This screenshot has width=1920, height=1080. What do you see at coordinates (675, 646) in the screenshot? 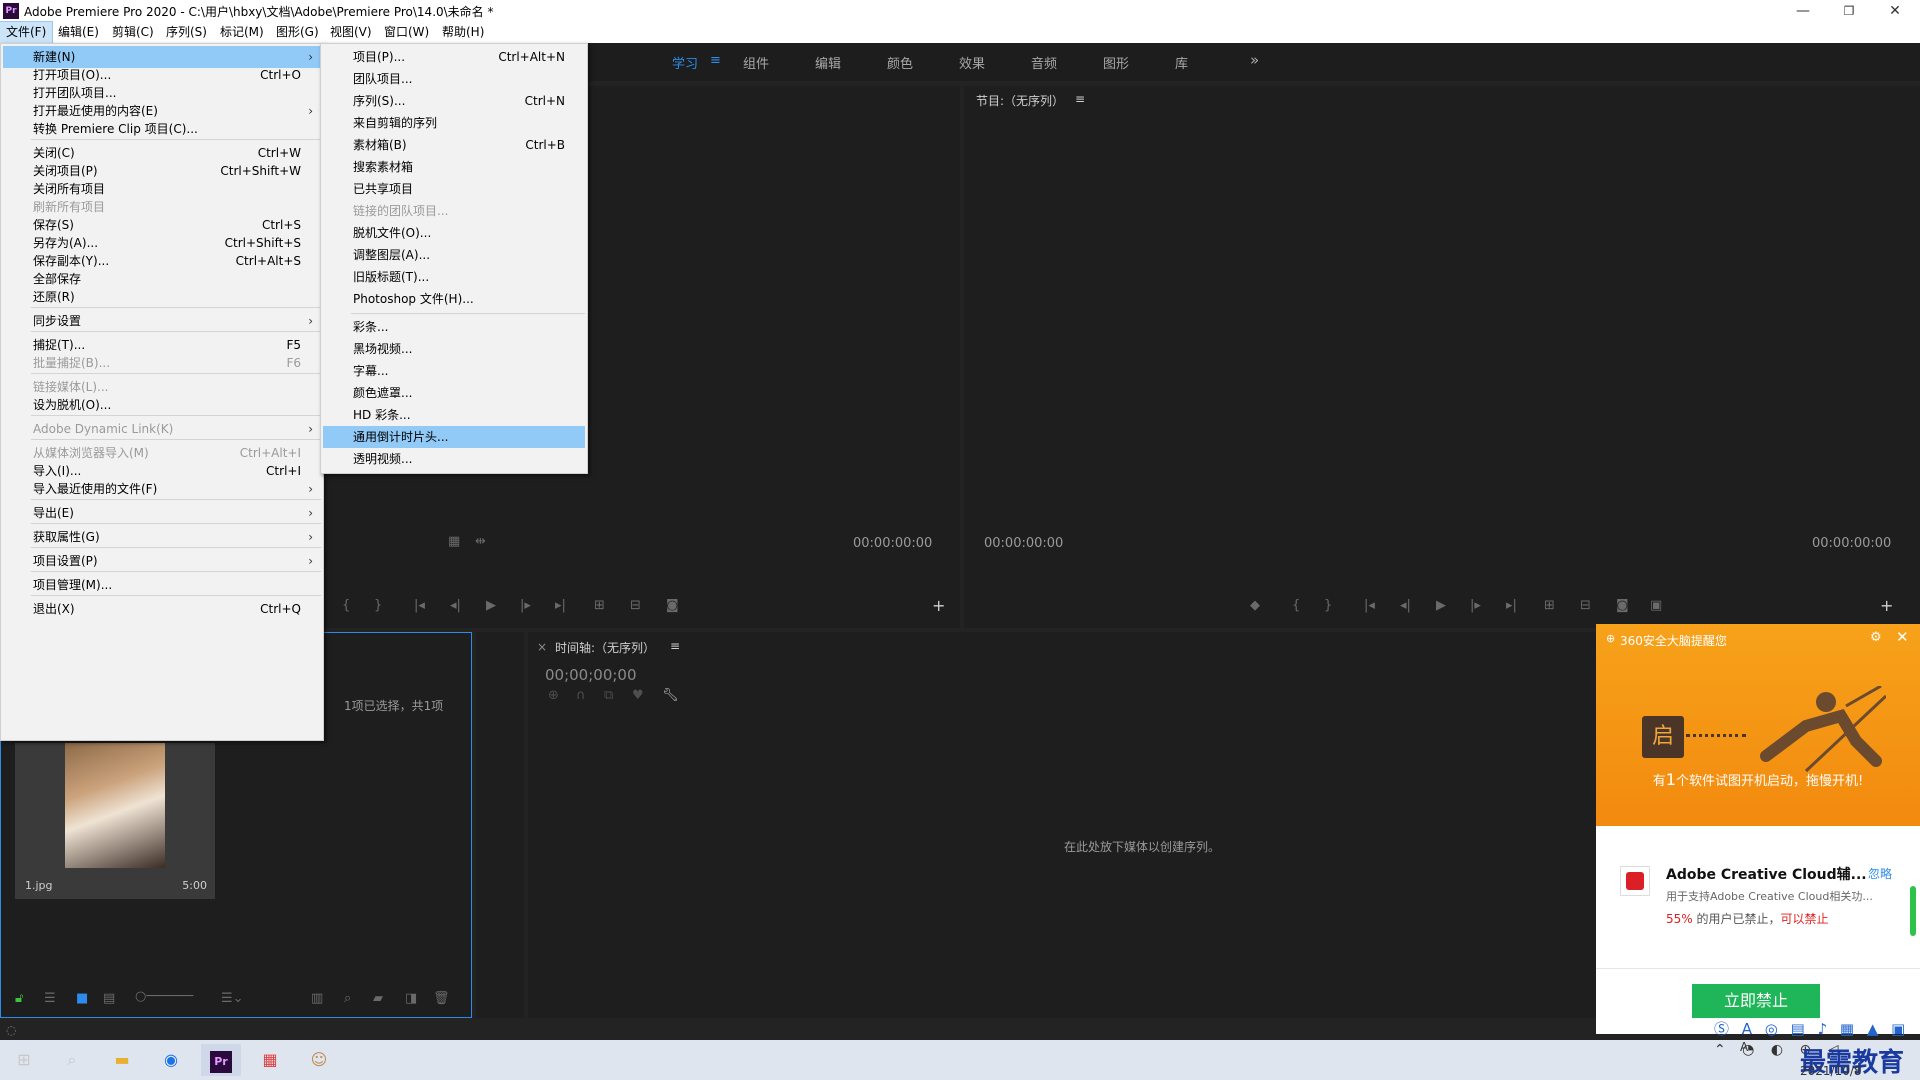
I see `timeline-menu-icon: ≡` at bounding box center [675, 646].